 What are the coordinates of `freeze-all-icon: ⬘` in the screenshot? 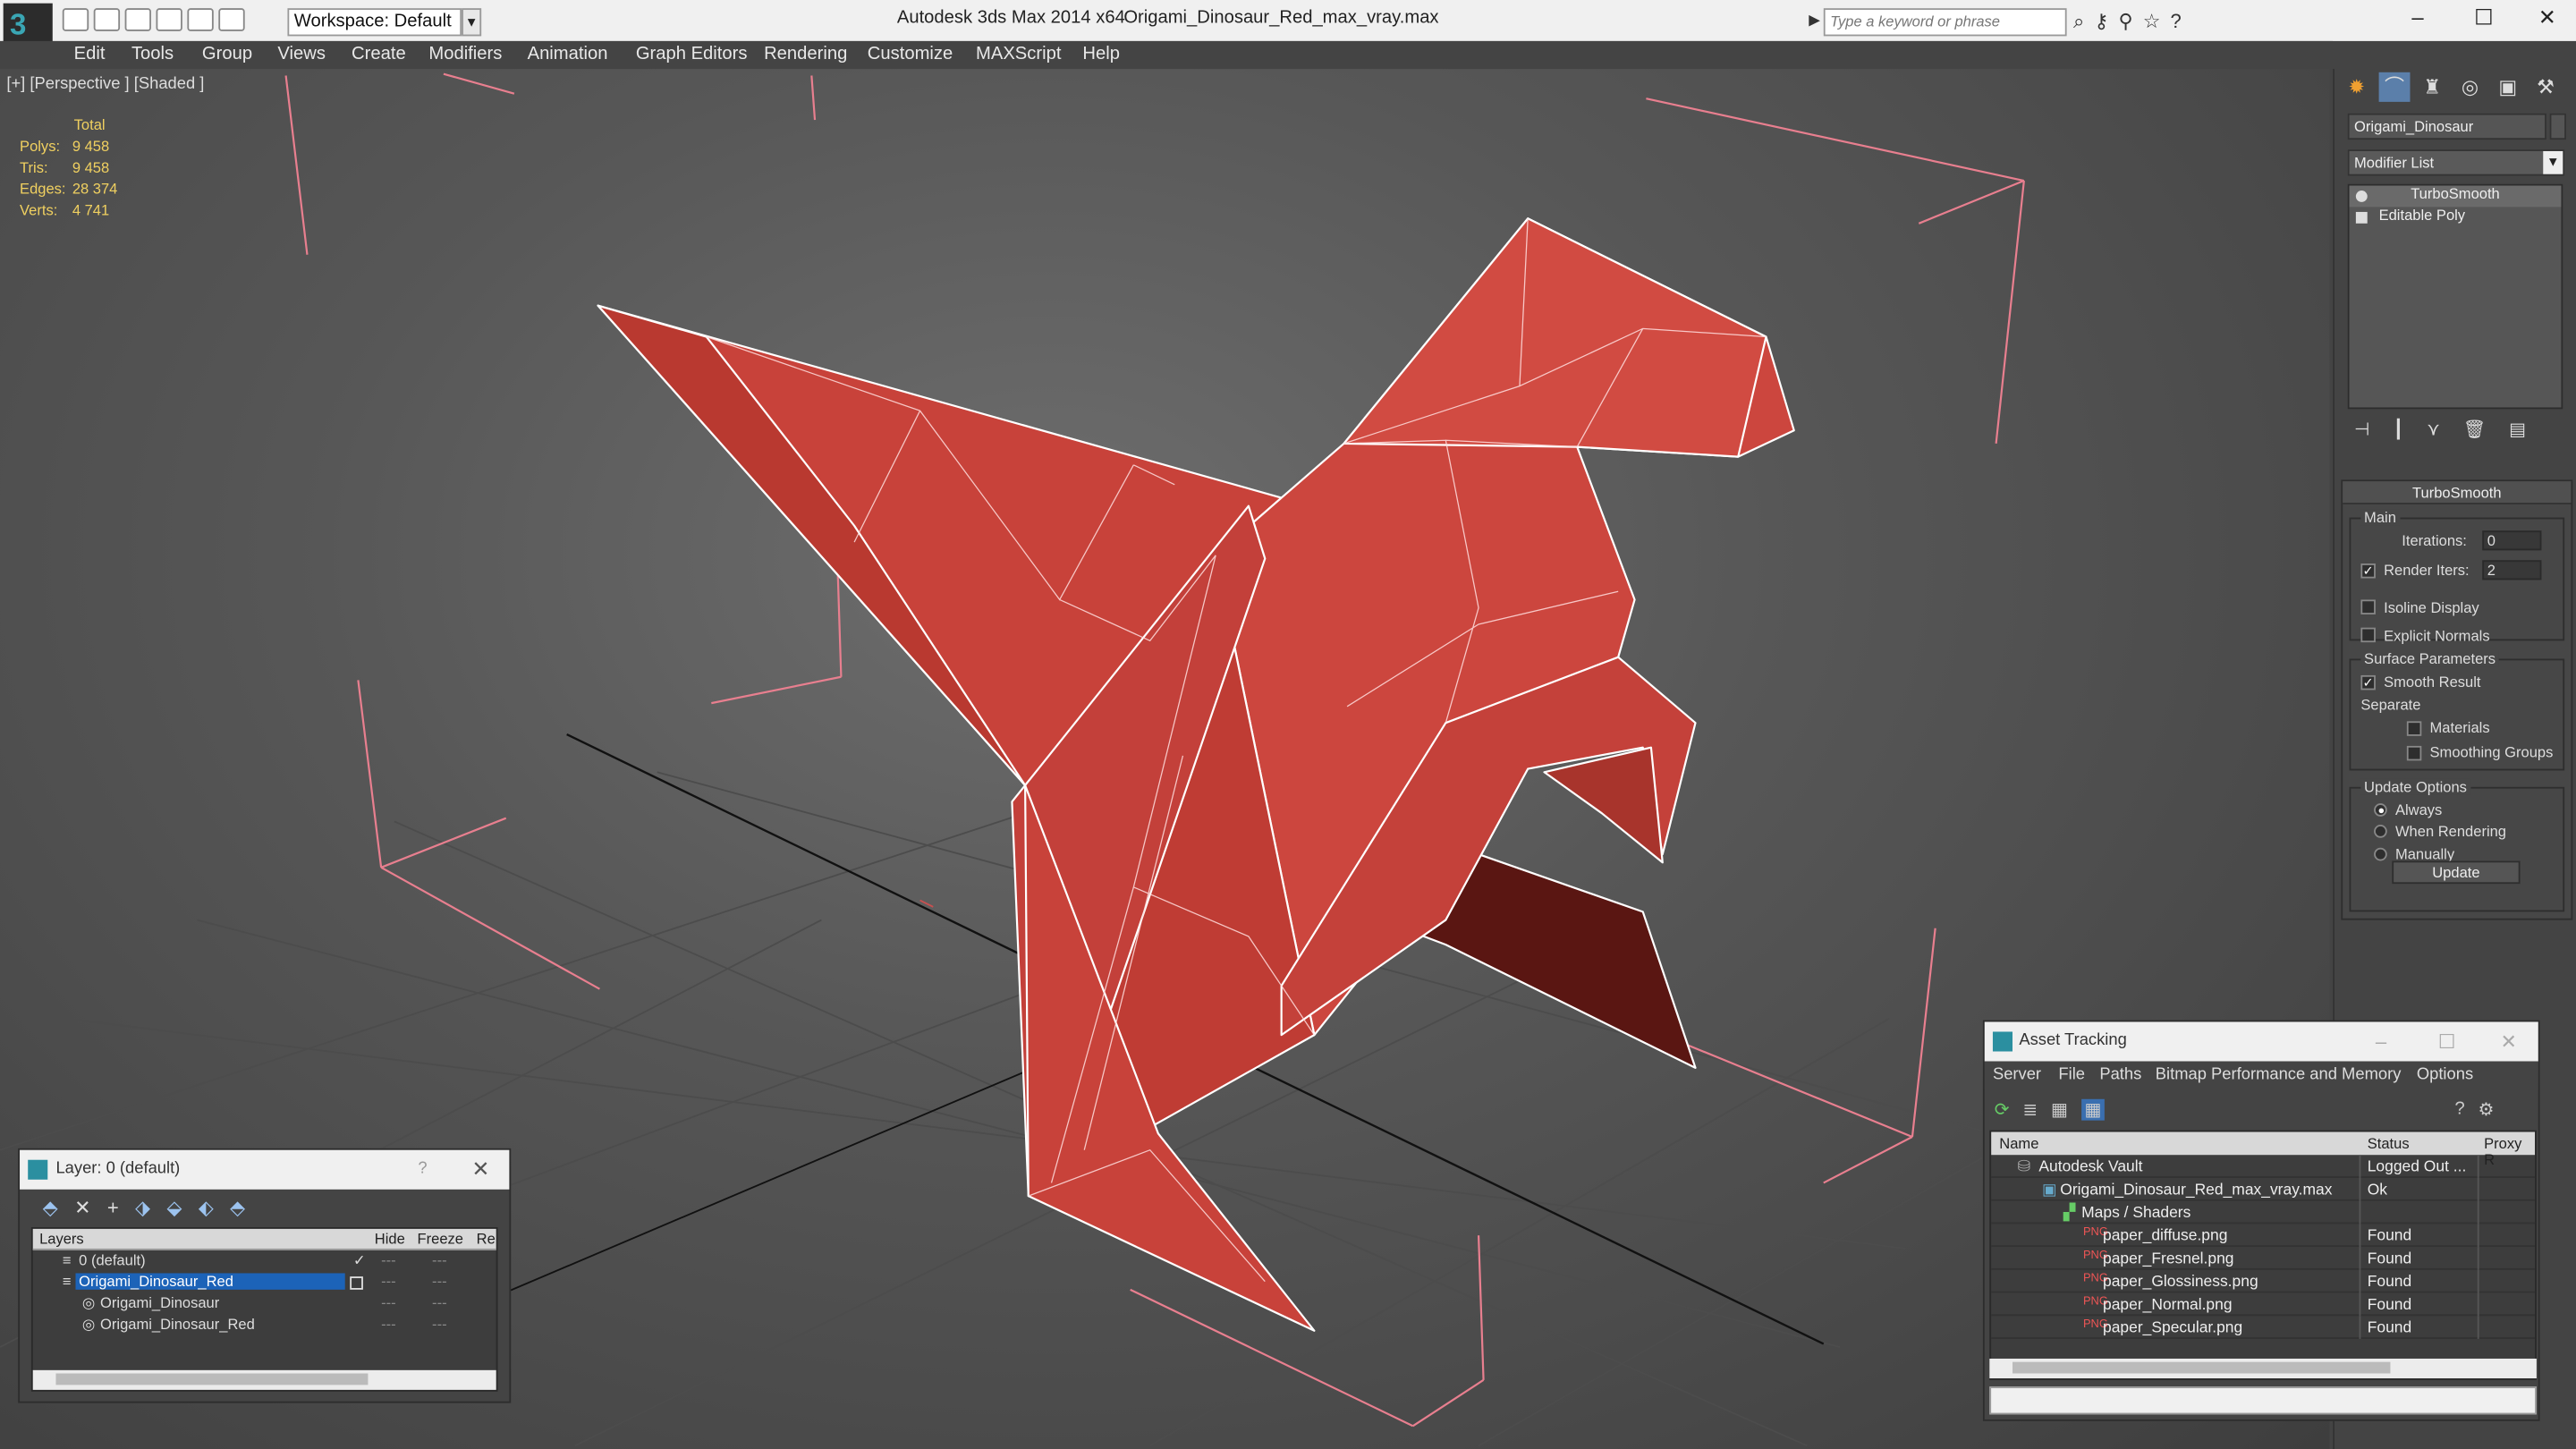 It's located at (237, 1207).